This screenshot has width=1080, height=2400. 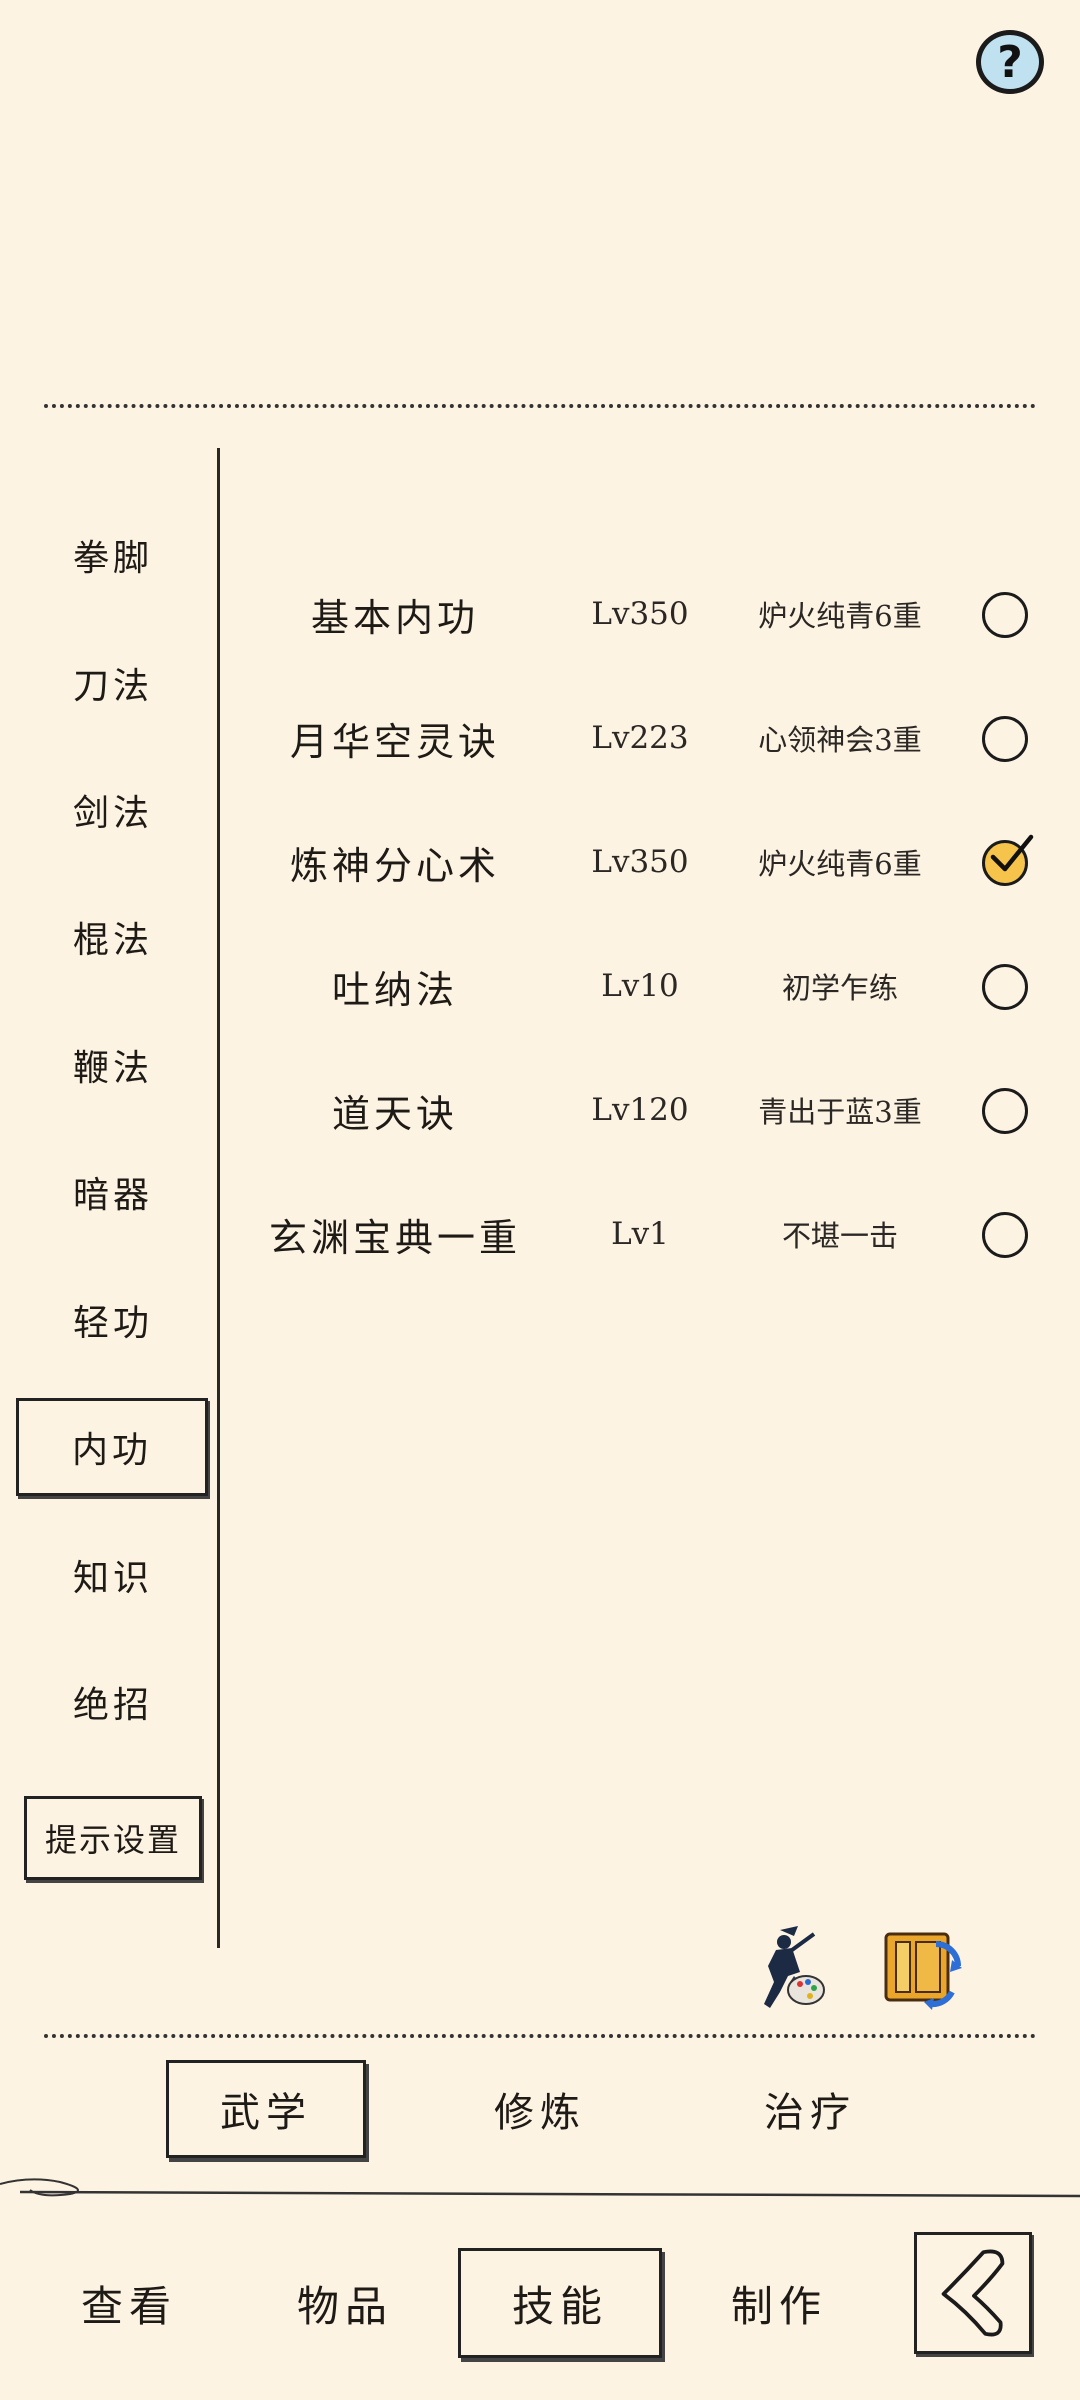 I want to click on sidebar-item-daofa: 刀法, so click(x=113, y=683).